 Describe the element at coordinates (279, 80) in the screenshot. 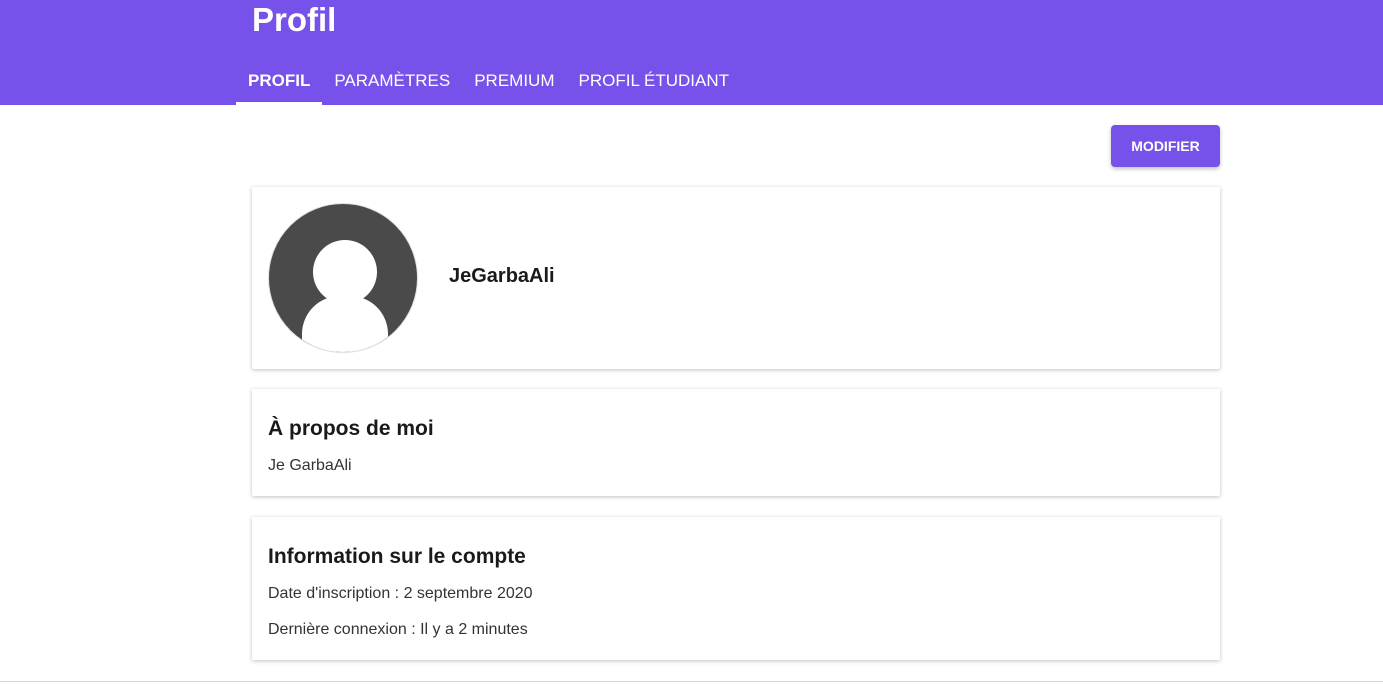

I see `tab-profil: PROFIL` at that location.